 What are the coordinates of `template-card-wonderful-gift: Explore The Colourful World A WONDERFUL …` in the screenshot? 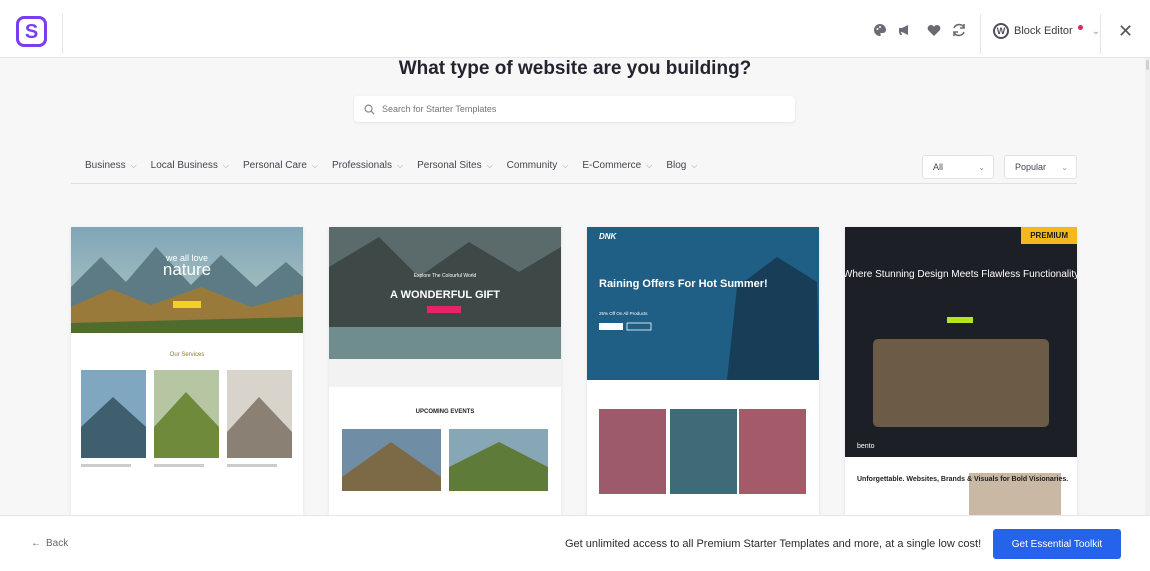 It's located at (445, 372).